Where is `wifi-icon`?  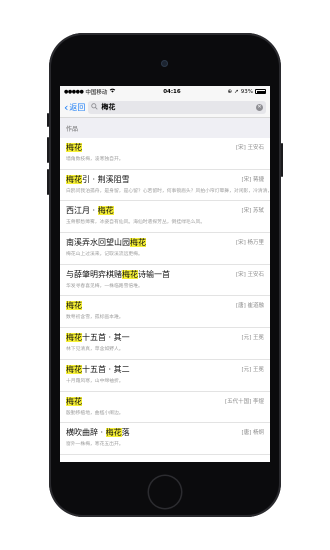
wifi-icon is located at coordinates (112, 91).